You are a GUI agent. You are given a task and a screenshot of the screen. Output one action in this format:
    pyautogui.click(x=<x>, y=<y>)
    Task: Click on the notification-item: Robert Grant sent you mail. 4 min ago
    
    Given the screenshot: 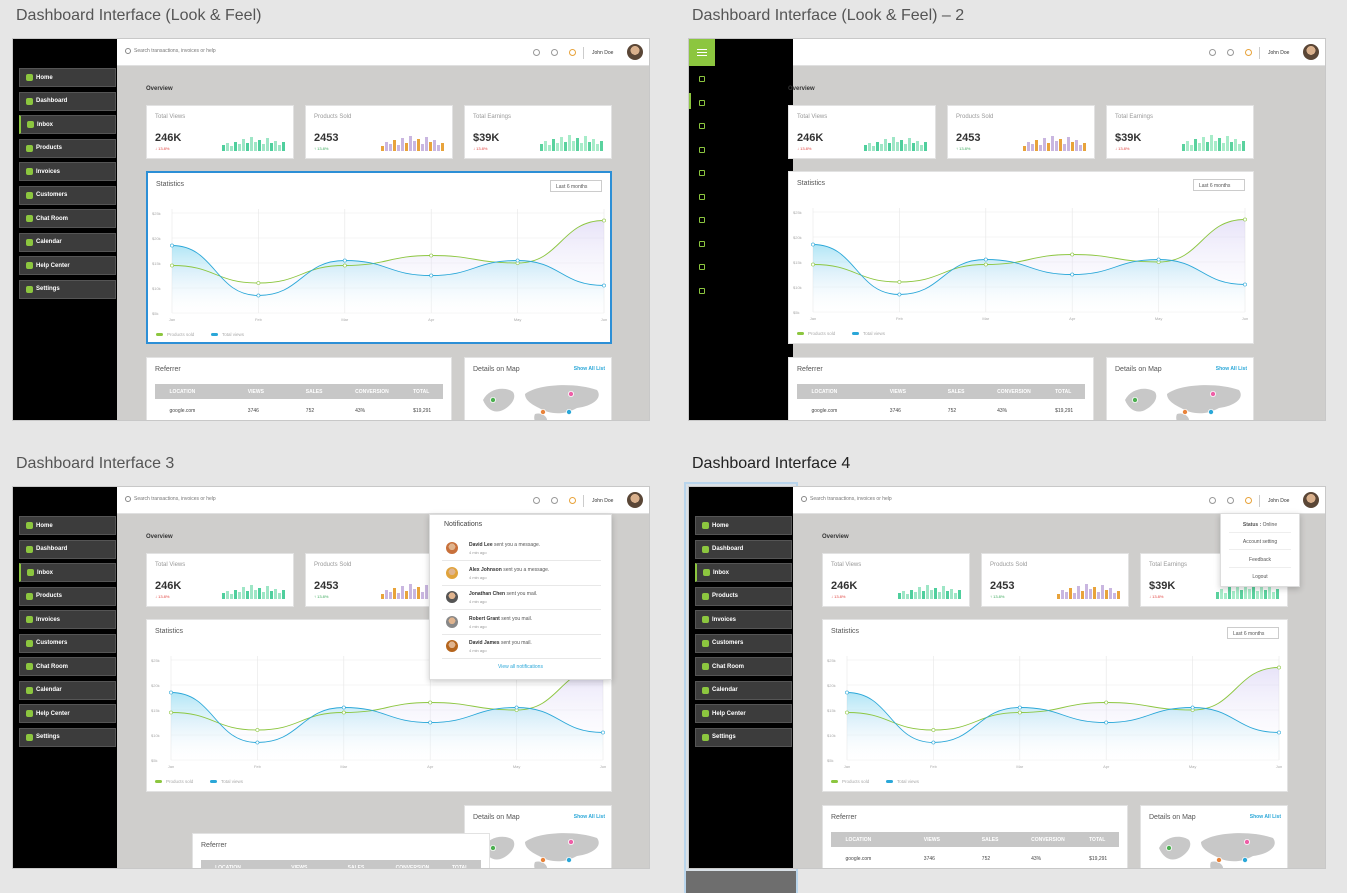 What is the action you would take?
    pyautogui.click(x=521, y=623)
    